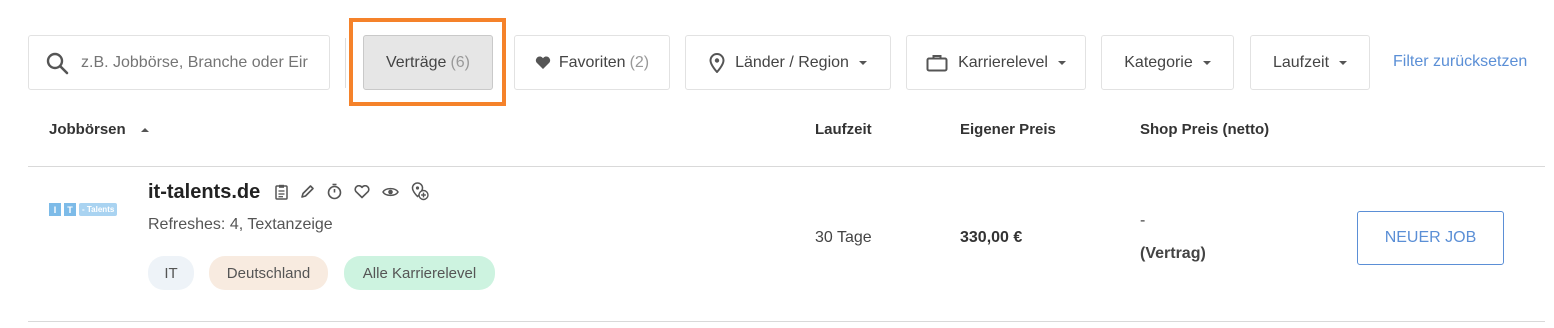 This screenshot has width=1554, height=328. What do you see at coordinates (98, 209) in the screenshot?
I see `logo-wordmark: - Talents` at bounding box center [98, 209].